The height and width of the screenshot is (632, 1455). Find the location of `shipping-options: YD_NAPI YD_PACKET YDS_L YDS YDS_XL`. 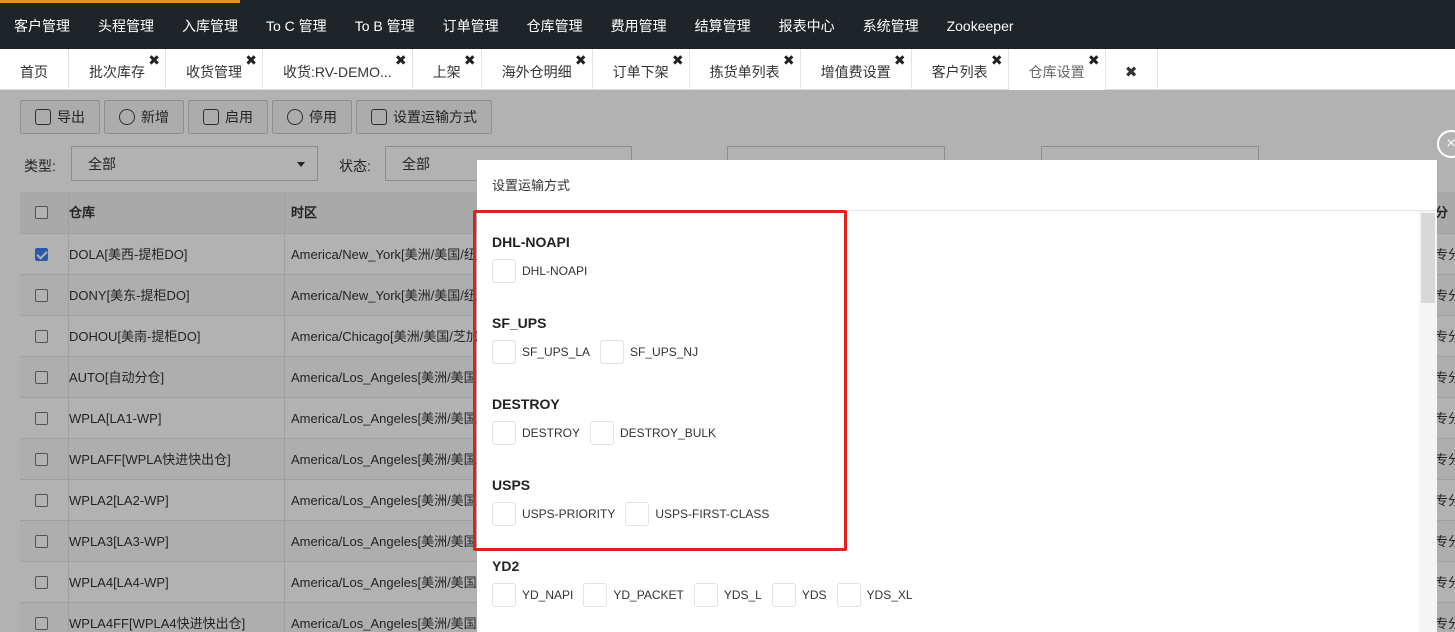

shipping-options: YD_NAPI YD_PACKET YDS_L YDS YDS_XL is located at coordinates (707, 595).